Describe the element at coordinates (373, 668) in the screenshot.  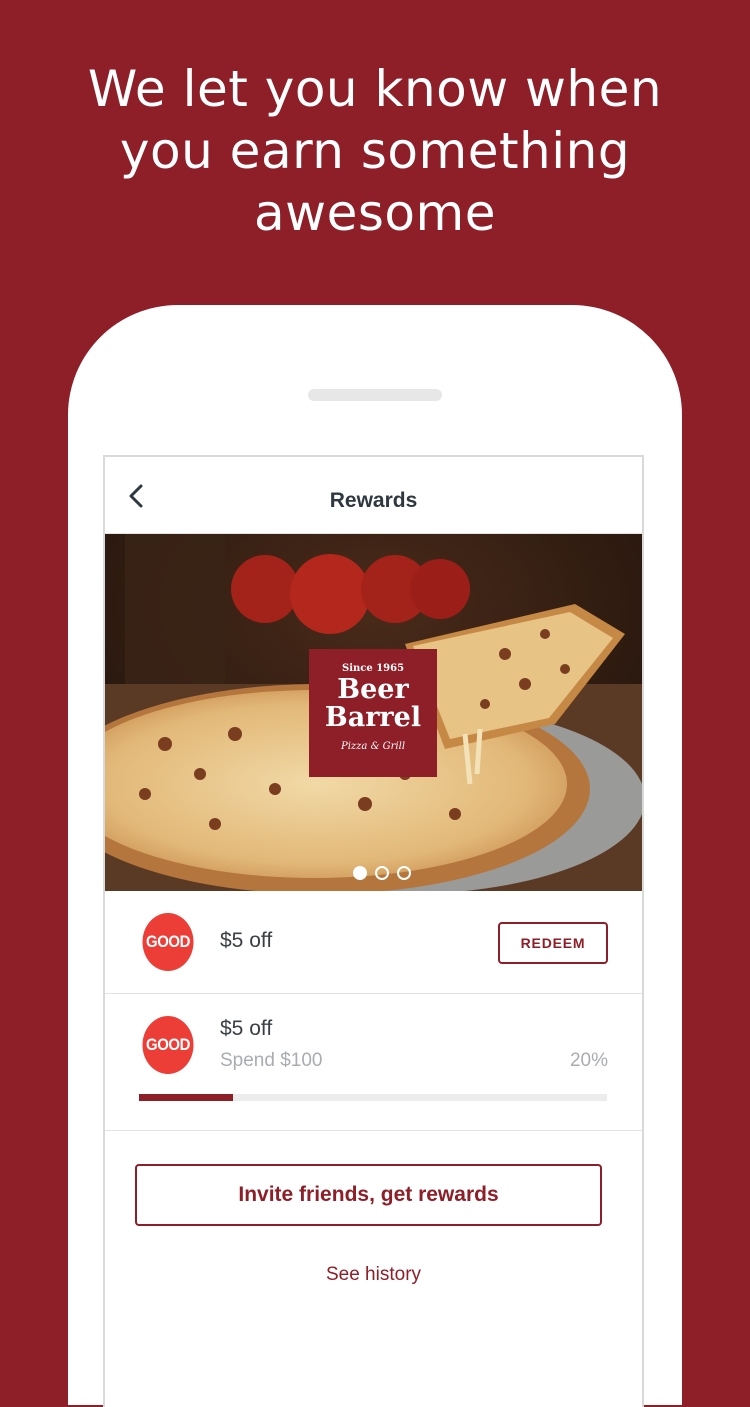
I see `logo-since: Since 1965` at that location.